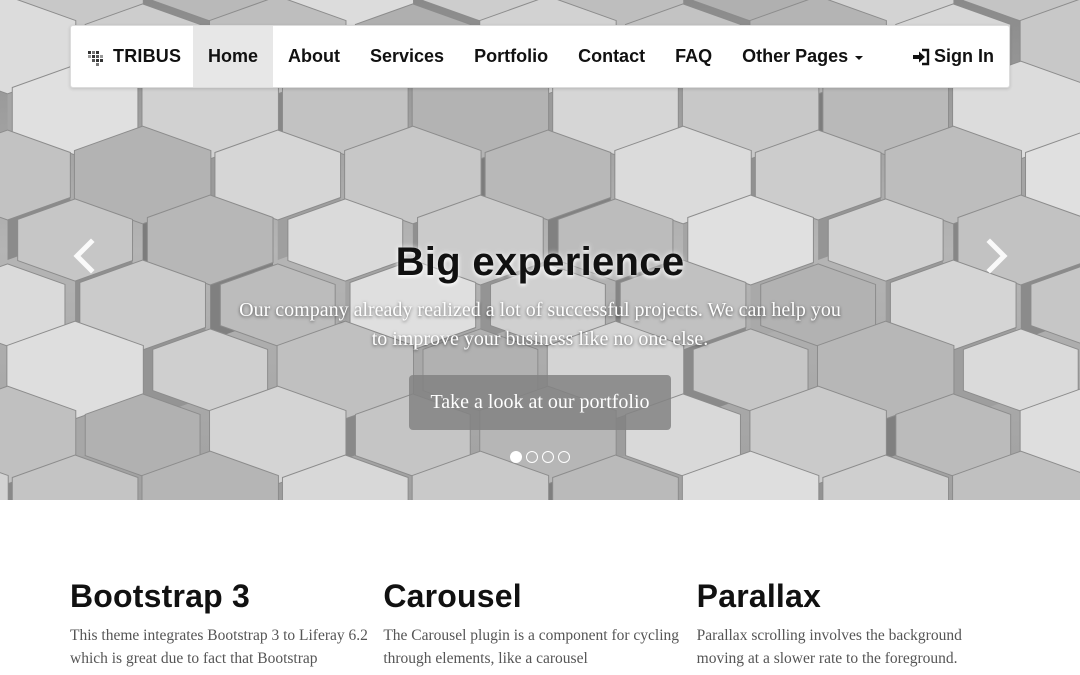 The width and height of the screenshot is (1080, 675). I want to click on chevron-left-icon, so click(84, 256).